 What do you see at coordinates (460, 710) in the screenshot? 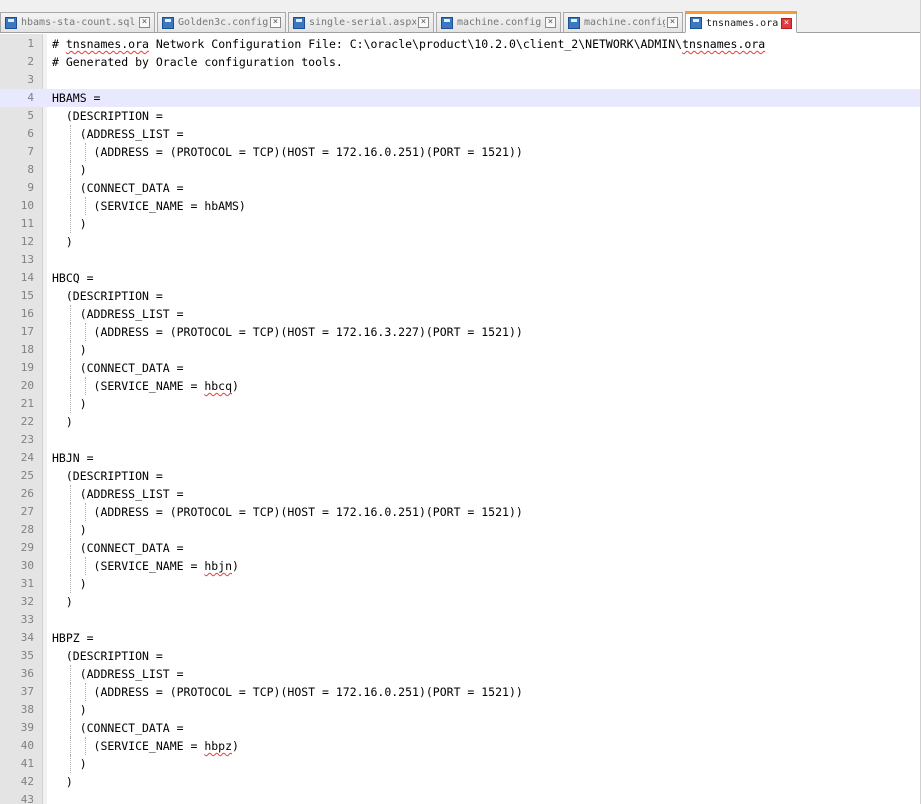
I see `code-line: 38 )` at bounding box center [460, 710].